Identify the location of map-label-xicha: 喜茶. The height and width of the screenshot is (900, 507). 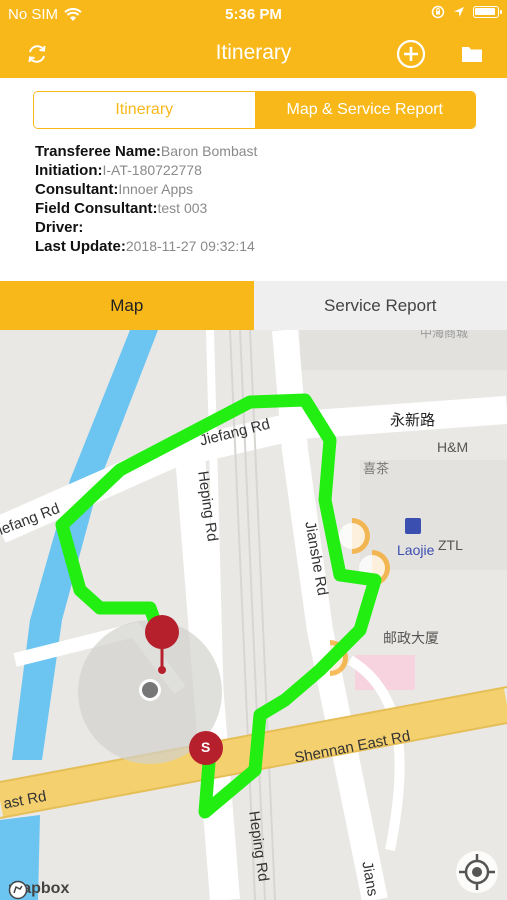
(376, 468).